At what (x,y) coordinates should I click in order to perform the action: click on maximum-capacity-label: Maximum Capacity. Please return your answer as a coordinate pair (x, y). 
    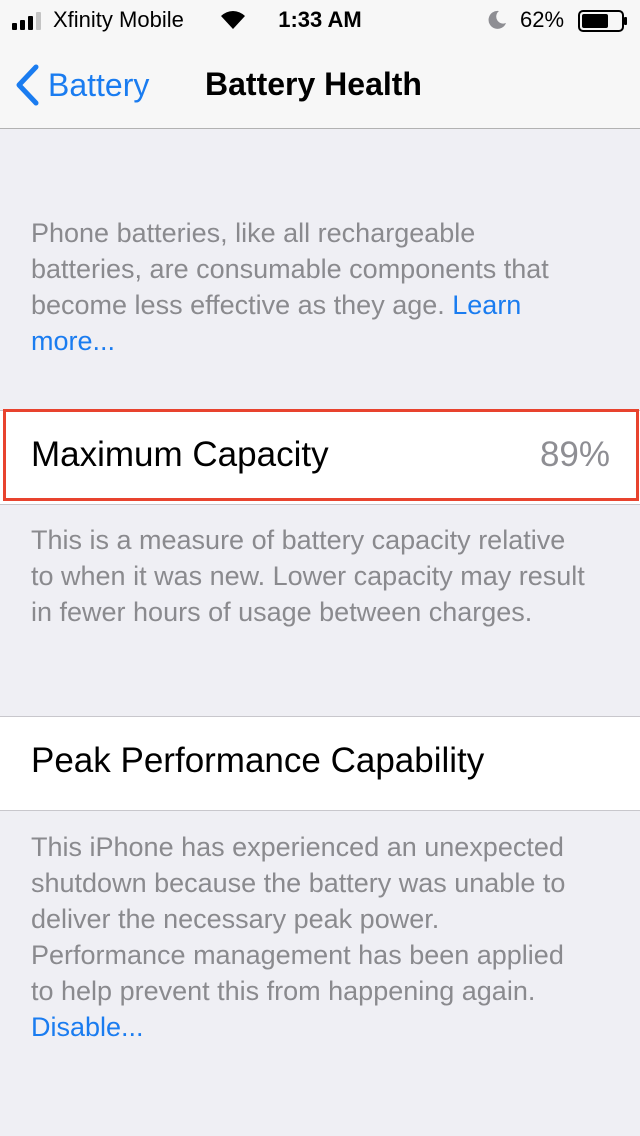
    Looking at the image, I should click on (180, 454).